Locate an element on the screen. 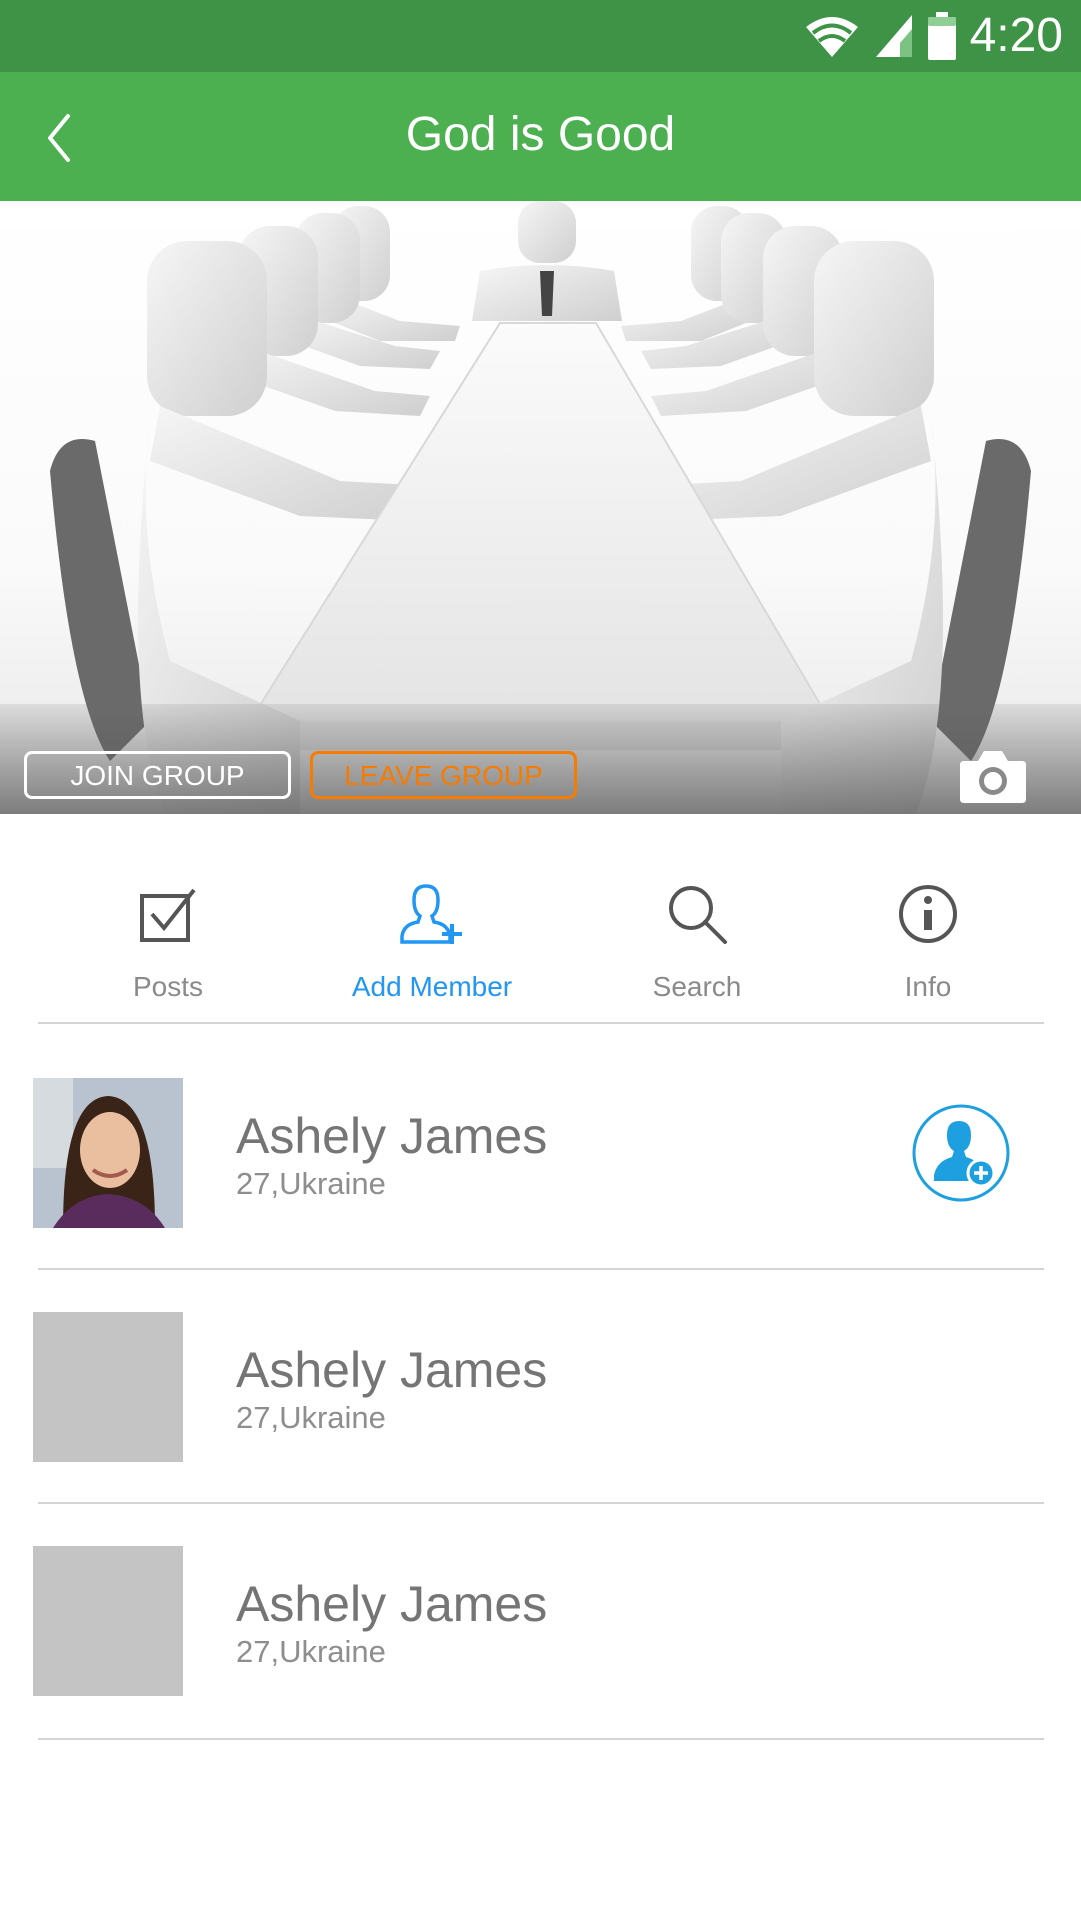  tab-search-label: Search is located at coordinates (697, 986).